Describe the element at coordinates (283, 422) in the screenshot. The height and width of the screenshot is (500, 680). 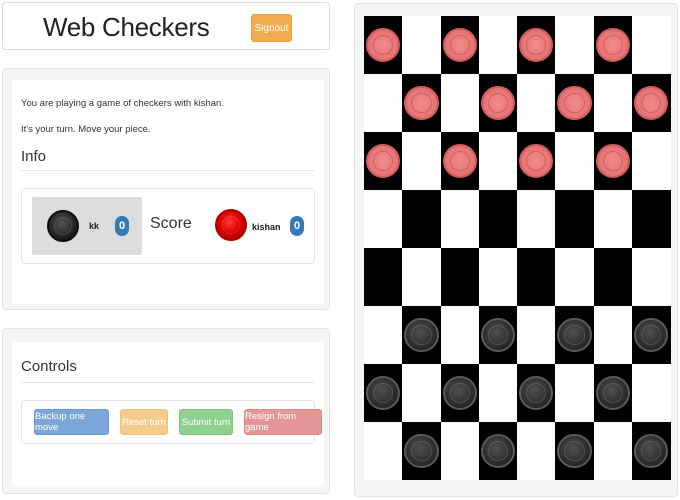
I see `resign-game-button: Resign from game` at that location.